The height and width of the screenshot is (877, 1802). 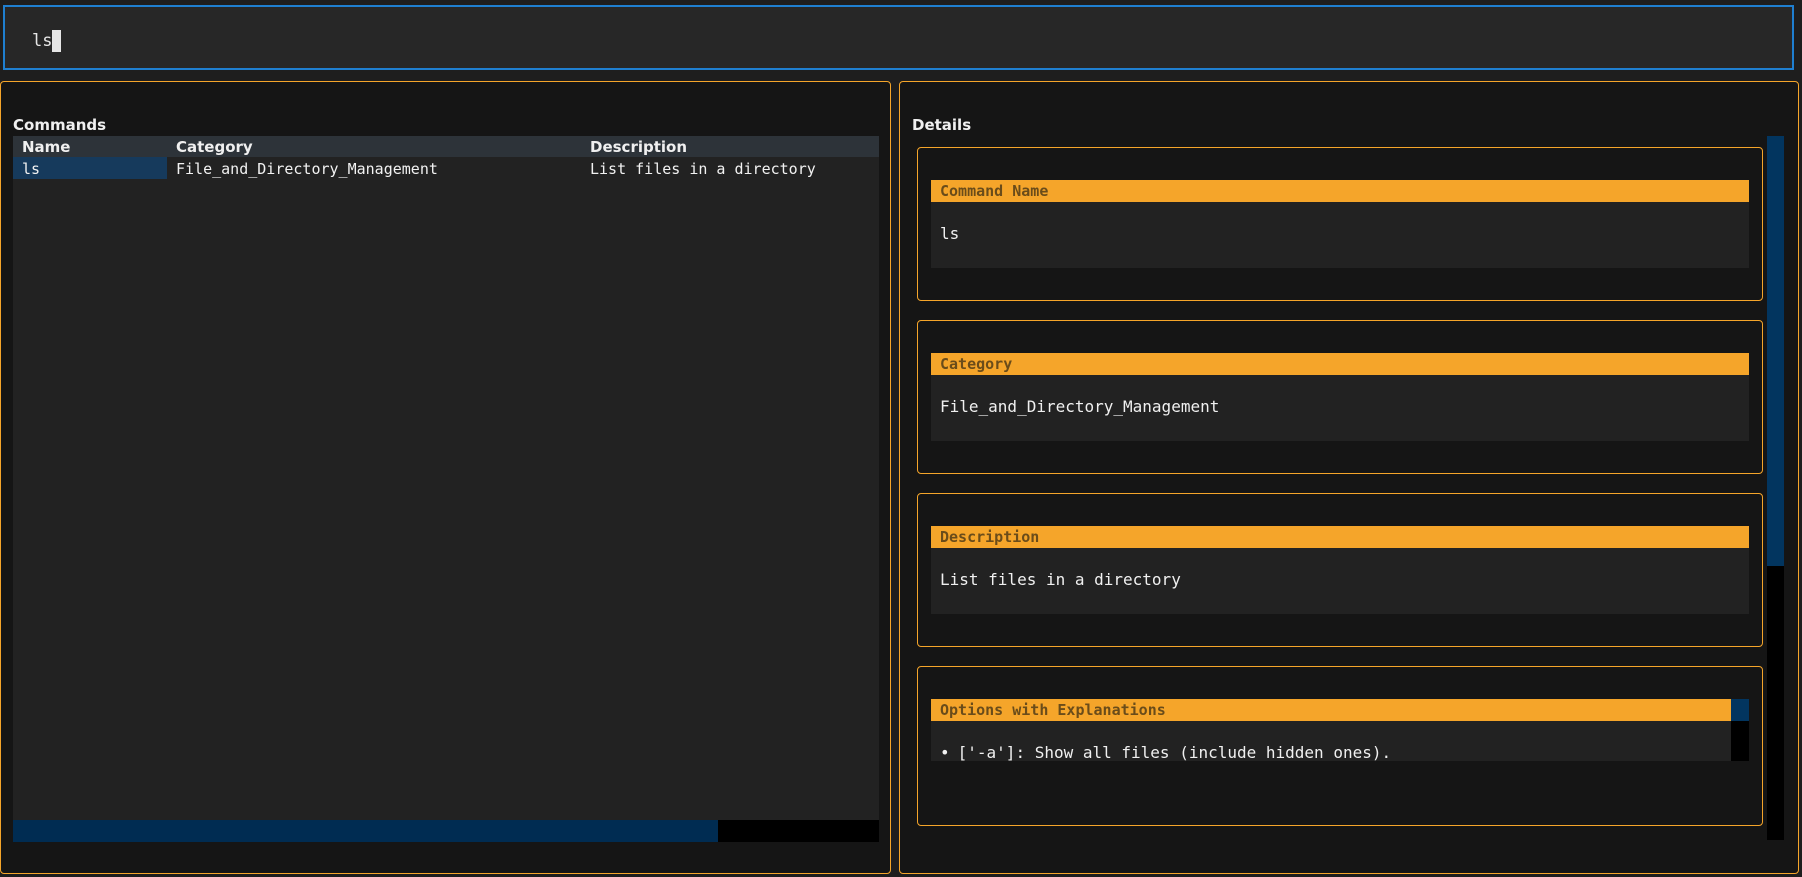 I want to click on details-scrollbar, so click(x=1775, y=488).